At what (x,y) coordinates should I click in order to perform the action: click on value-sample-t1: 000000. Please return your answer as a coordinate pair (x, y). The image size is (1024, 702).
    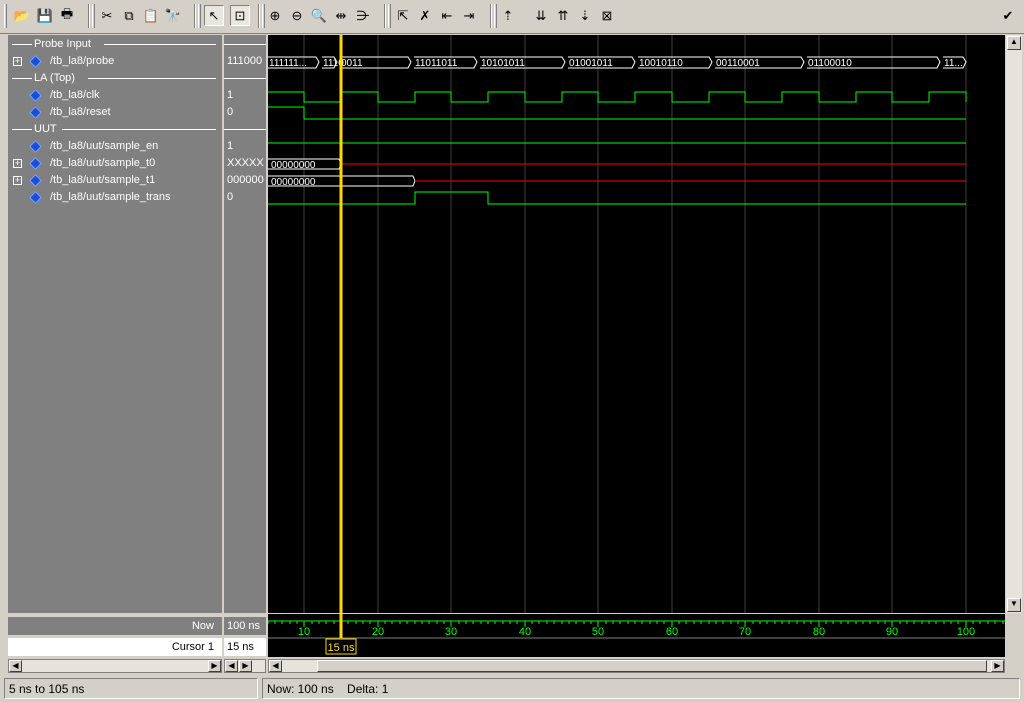
    Looking at the image, I should click on (245, 180).